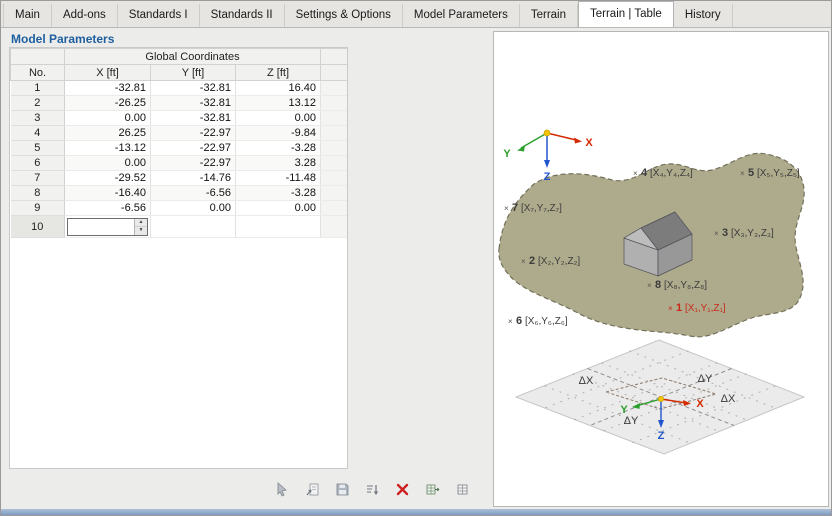 The image size is (832, 516). What do you see at coordinates (705, 379) in the screenshot?
I see `delta-y-label: ΔY` at bounding box center [705, 379].